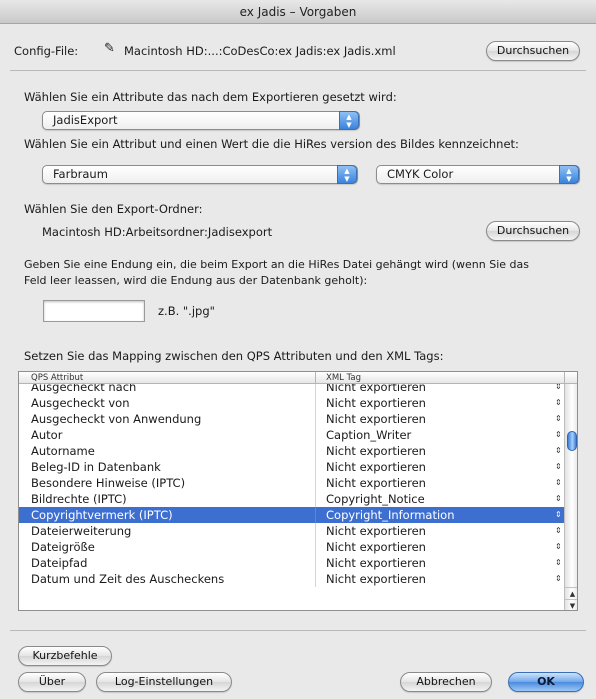 This screenshot has width=596, height=699. Describe the element at coordinates (186, 311) in the screenshot. I see `extension-example: z.B. ".jpg"` at that location.